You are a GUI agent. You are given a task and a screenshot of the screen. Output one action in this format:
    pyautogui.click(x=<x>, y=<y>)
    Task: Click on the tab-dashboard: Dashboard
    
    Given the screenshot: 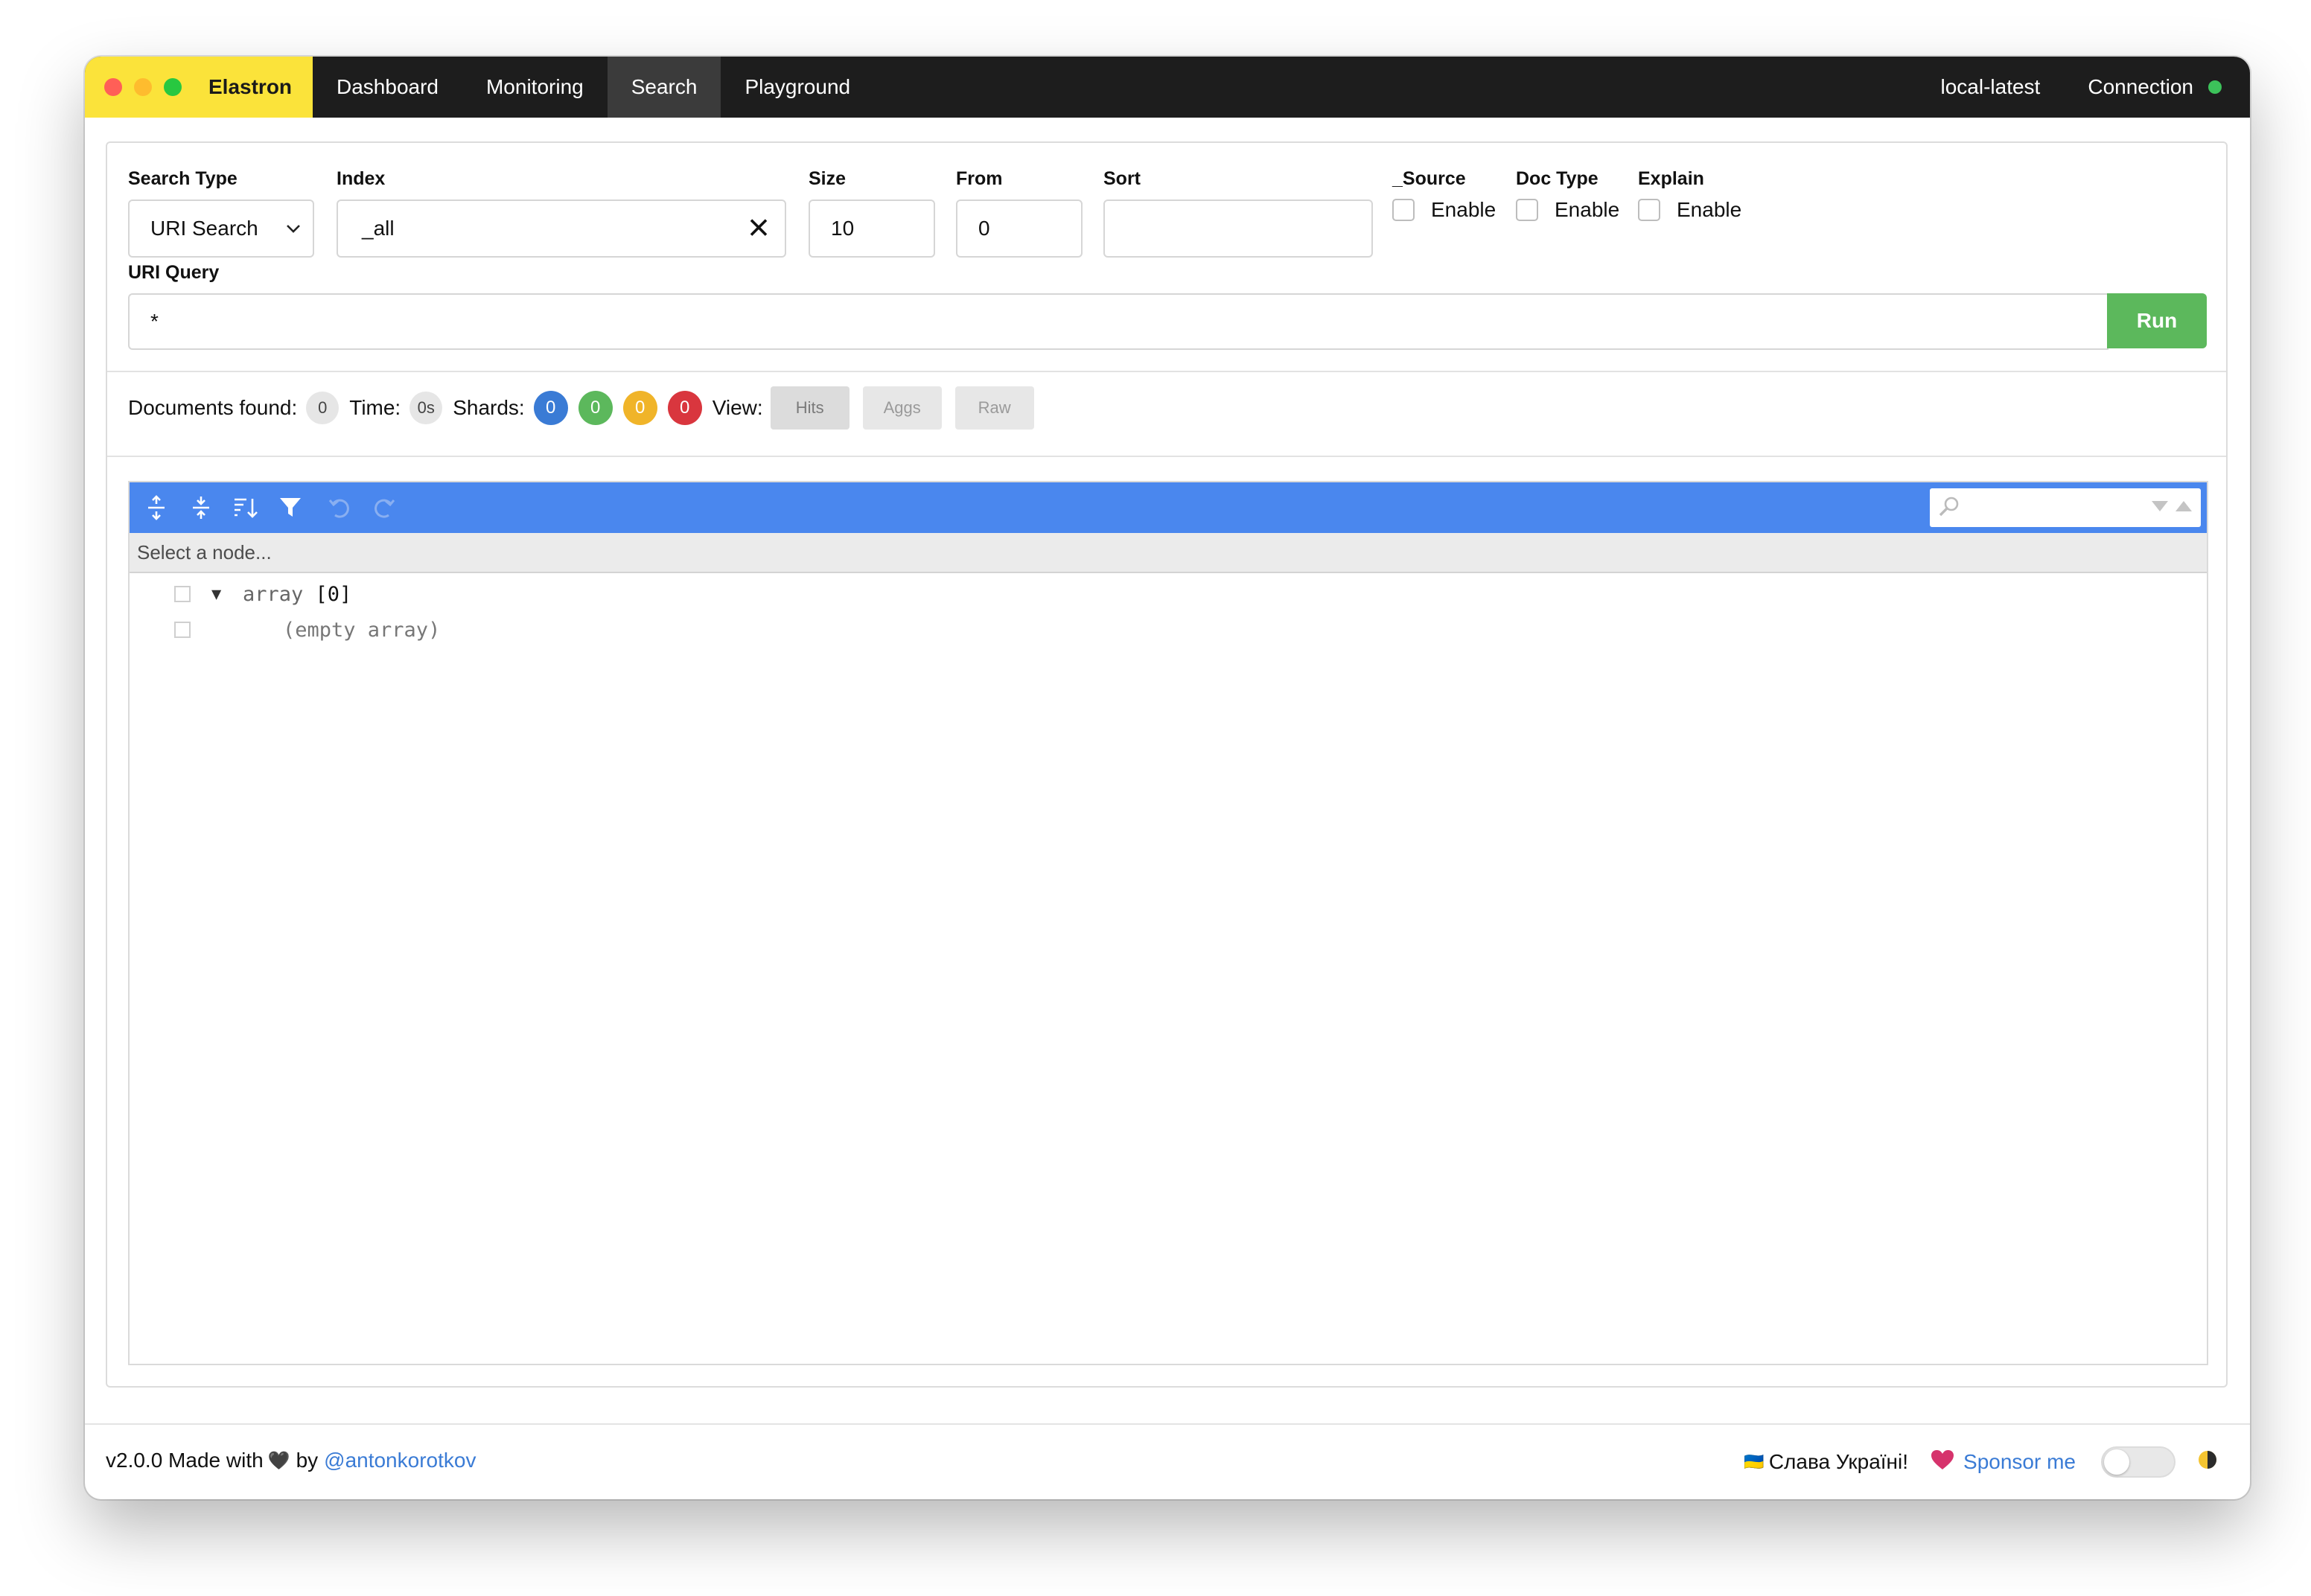 What is the action you would take?
    pyautogui.click(x=387, y=87)
    